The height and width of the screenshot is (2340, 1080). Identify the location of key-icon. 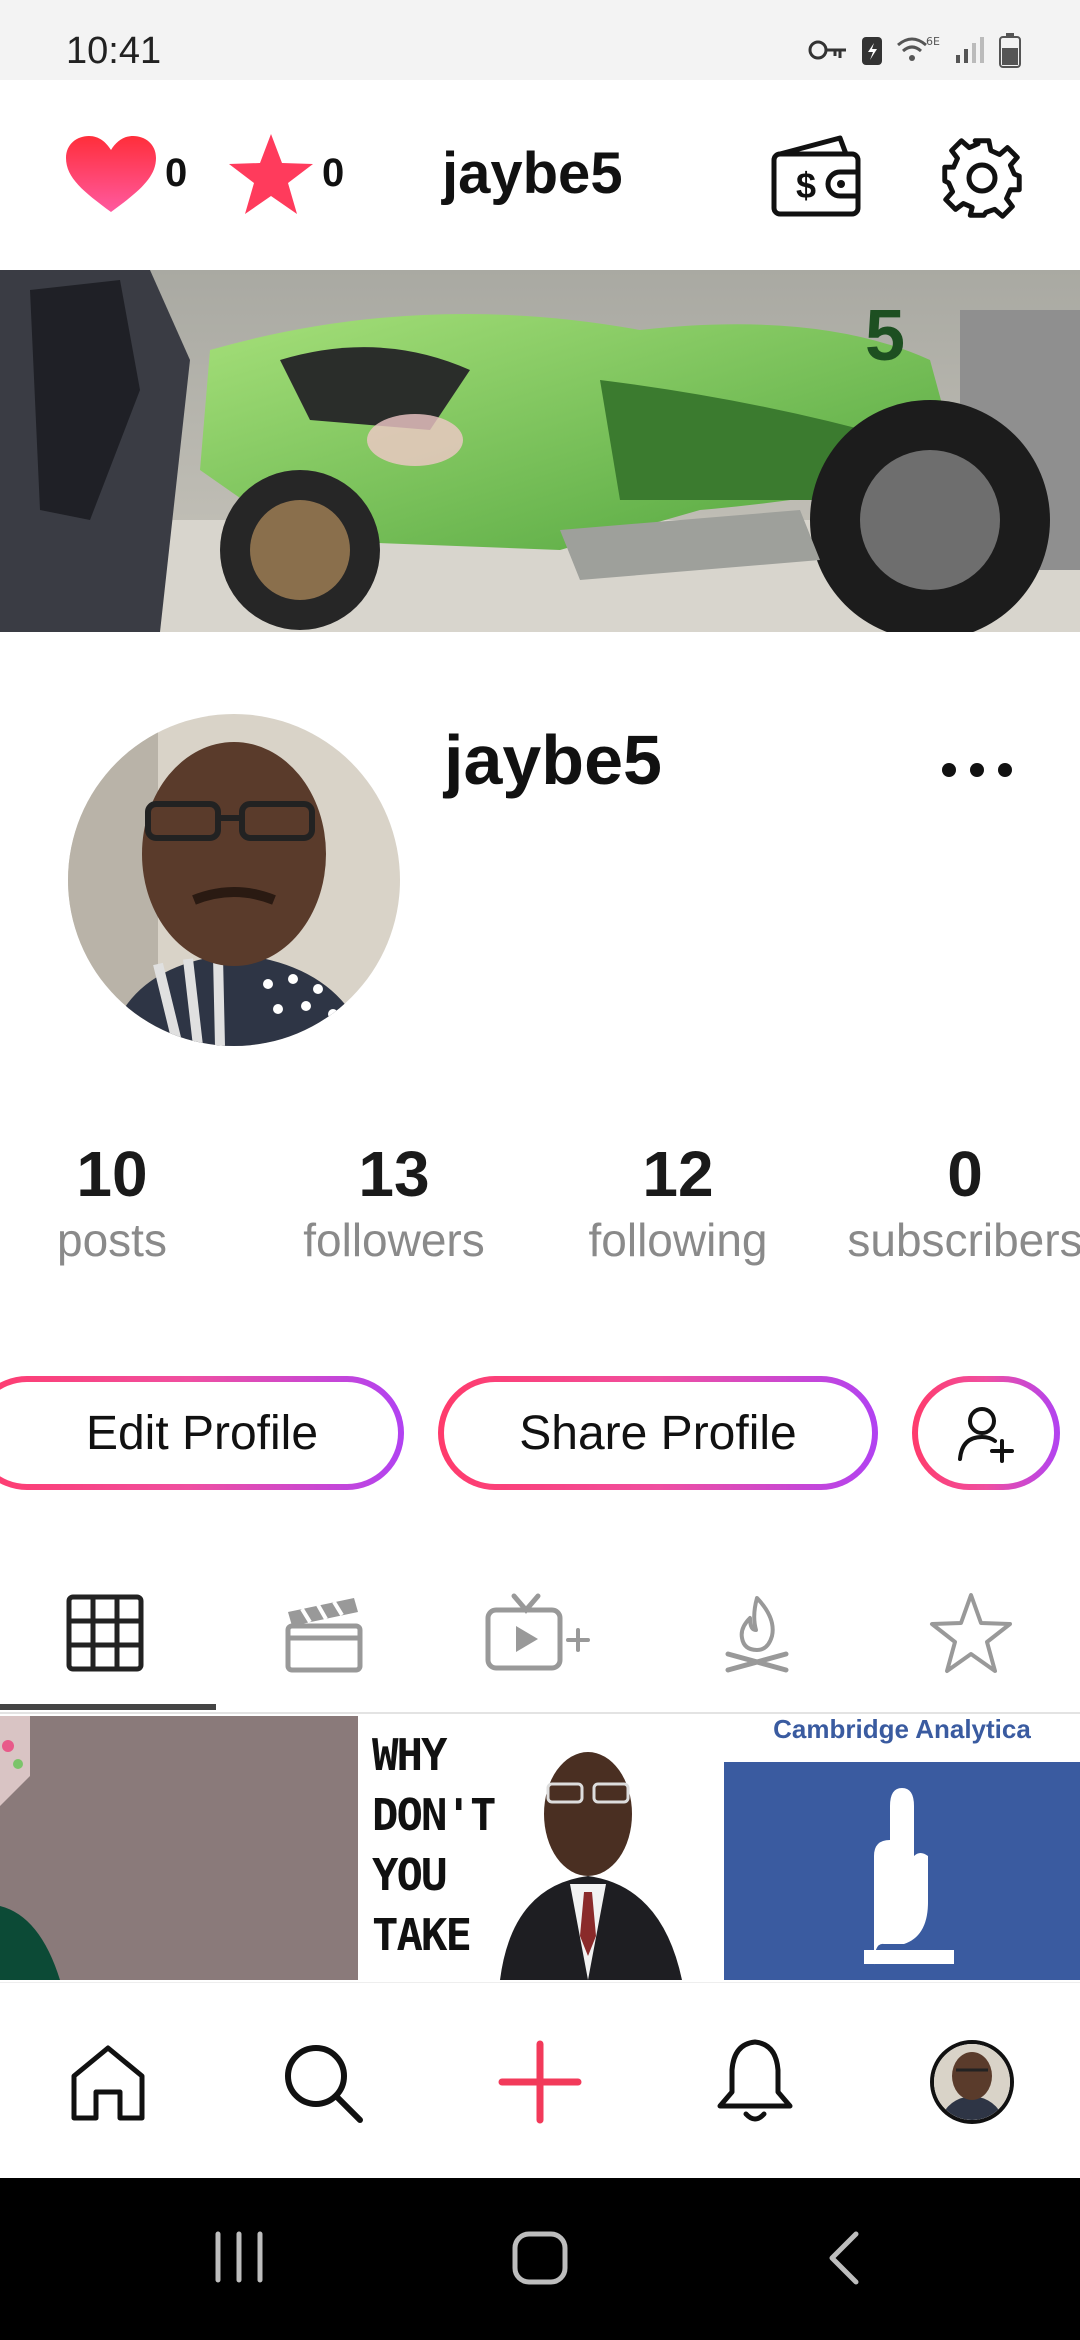
(827, 50).